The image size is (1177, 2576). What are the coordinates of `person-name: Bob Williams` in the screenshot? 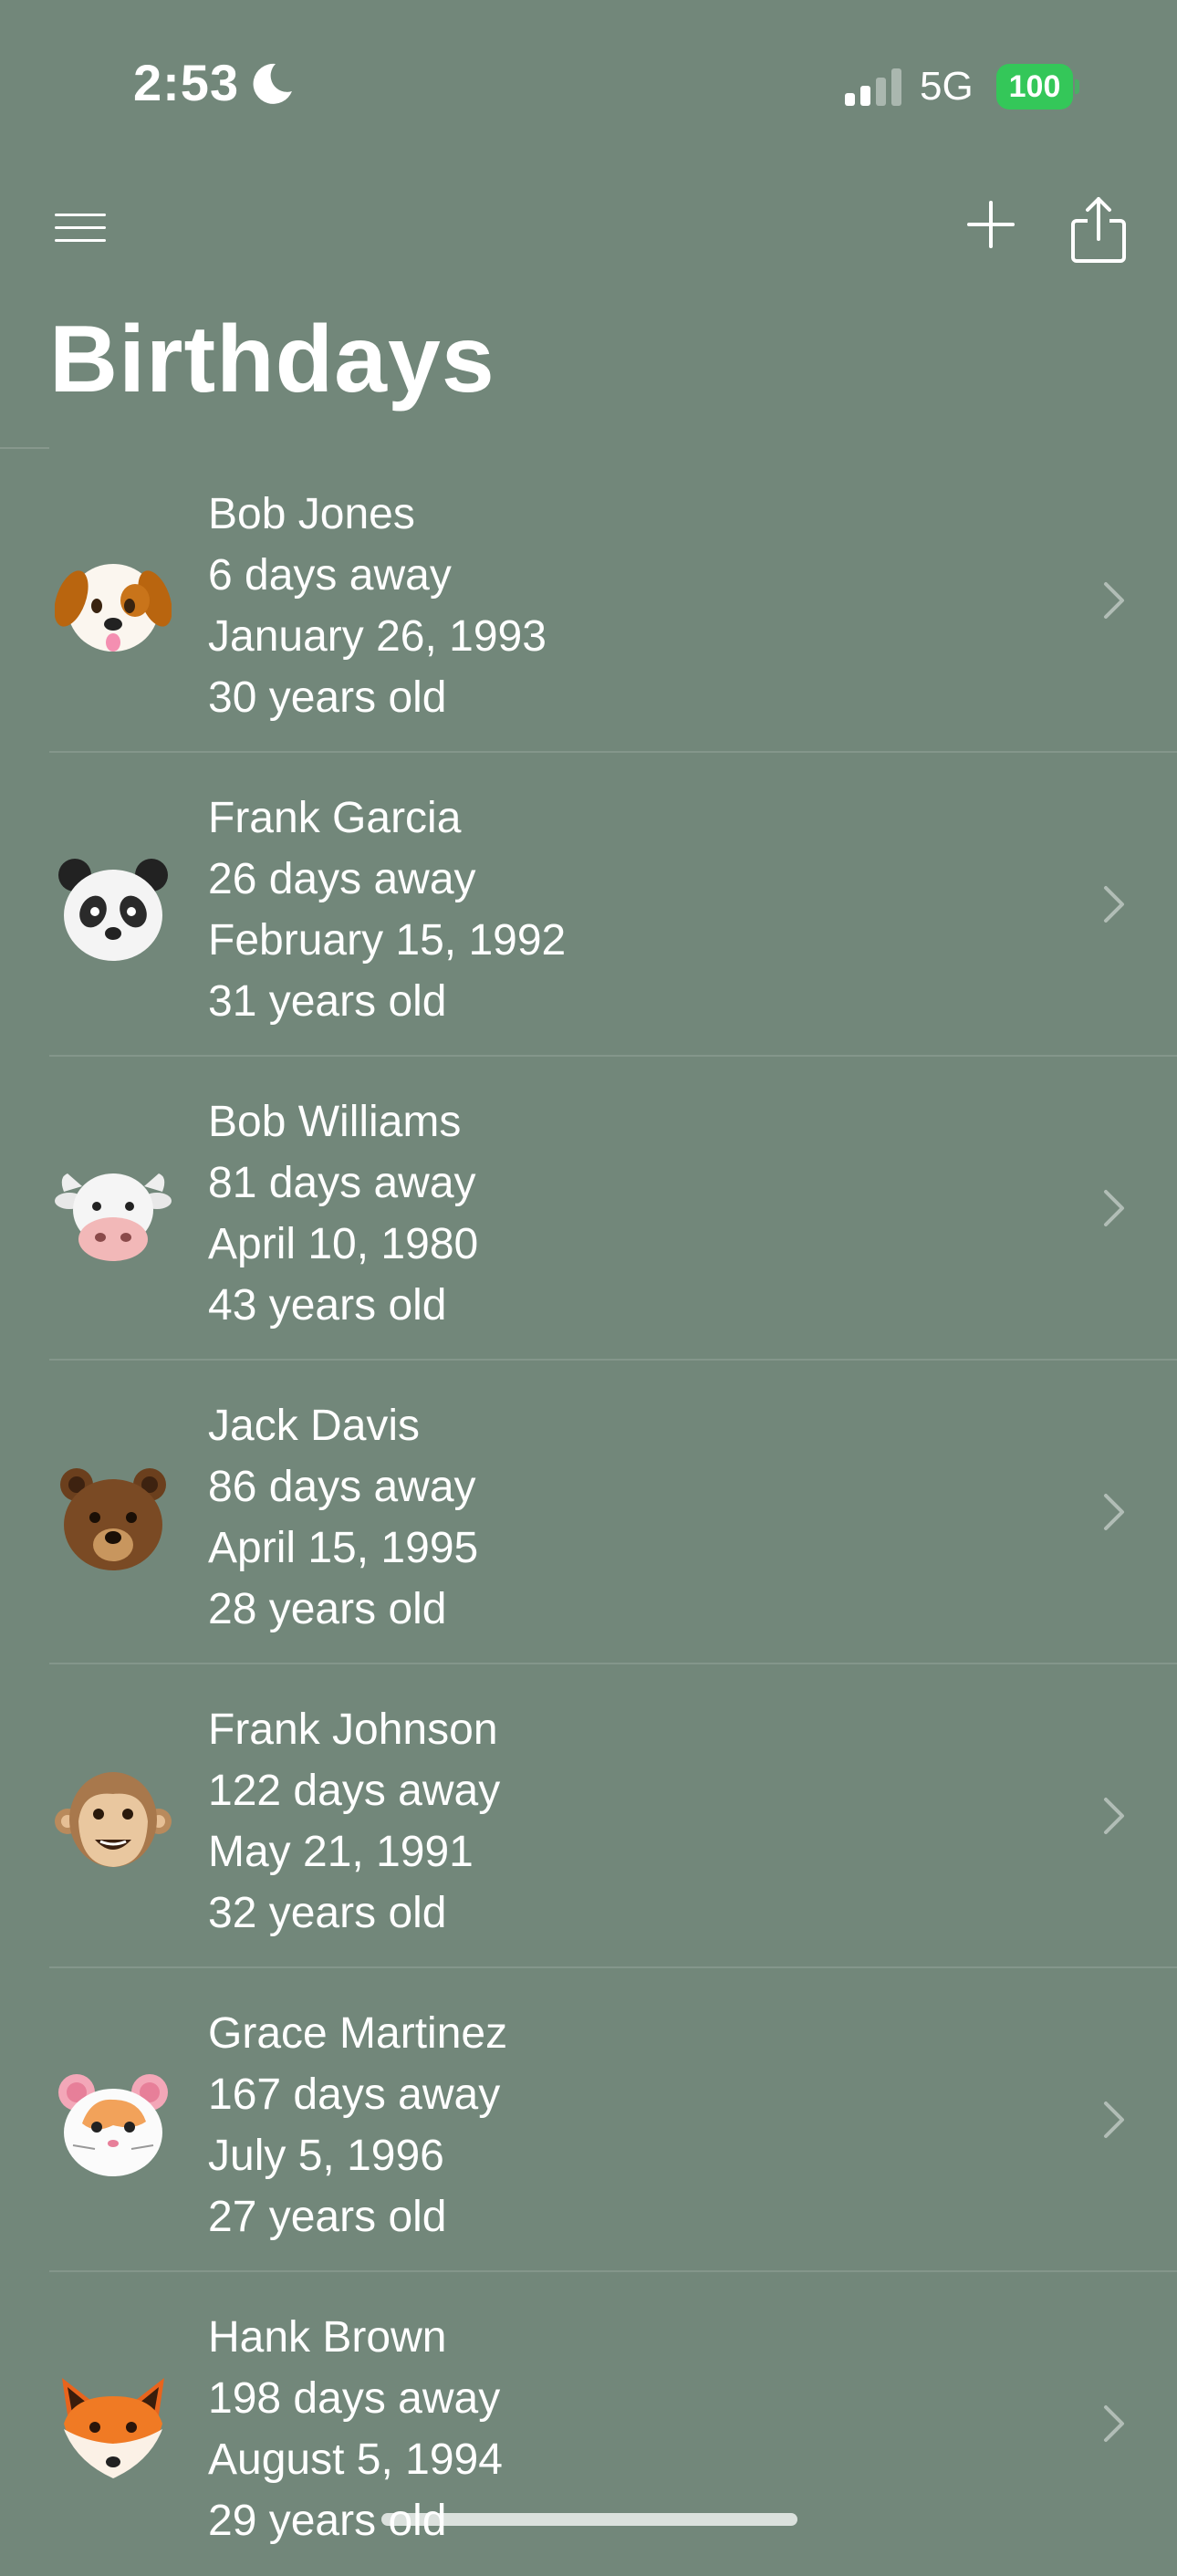 It's located at (335, 1122).